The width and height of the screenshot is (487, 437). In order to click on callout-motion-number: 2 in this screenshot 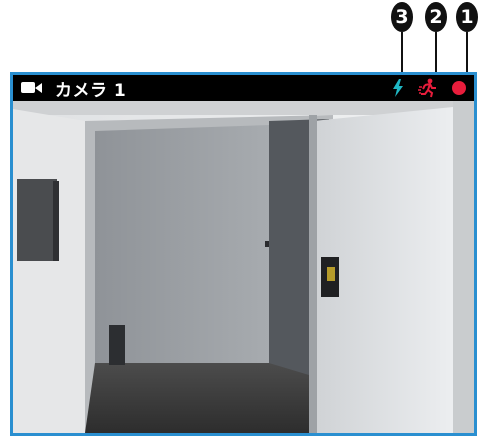, I will do `click(436, 17)`.